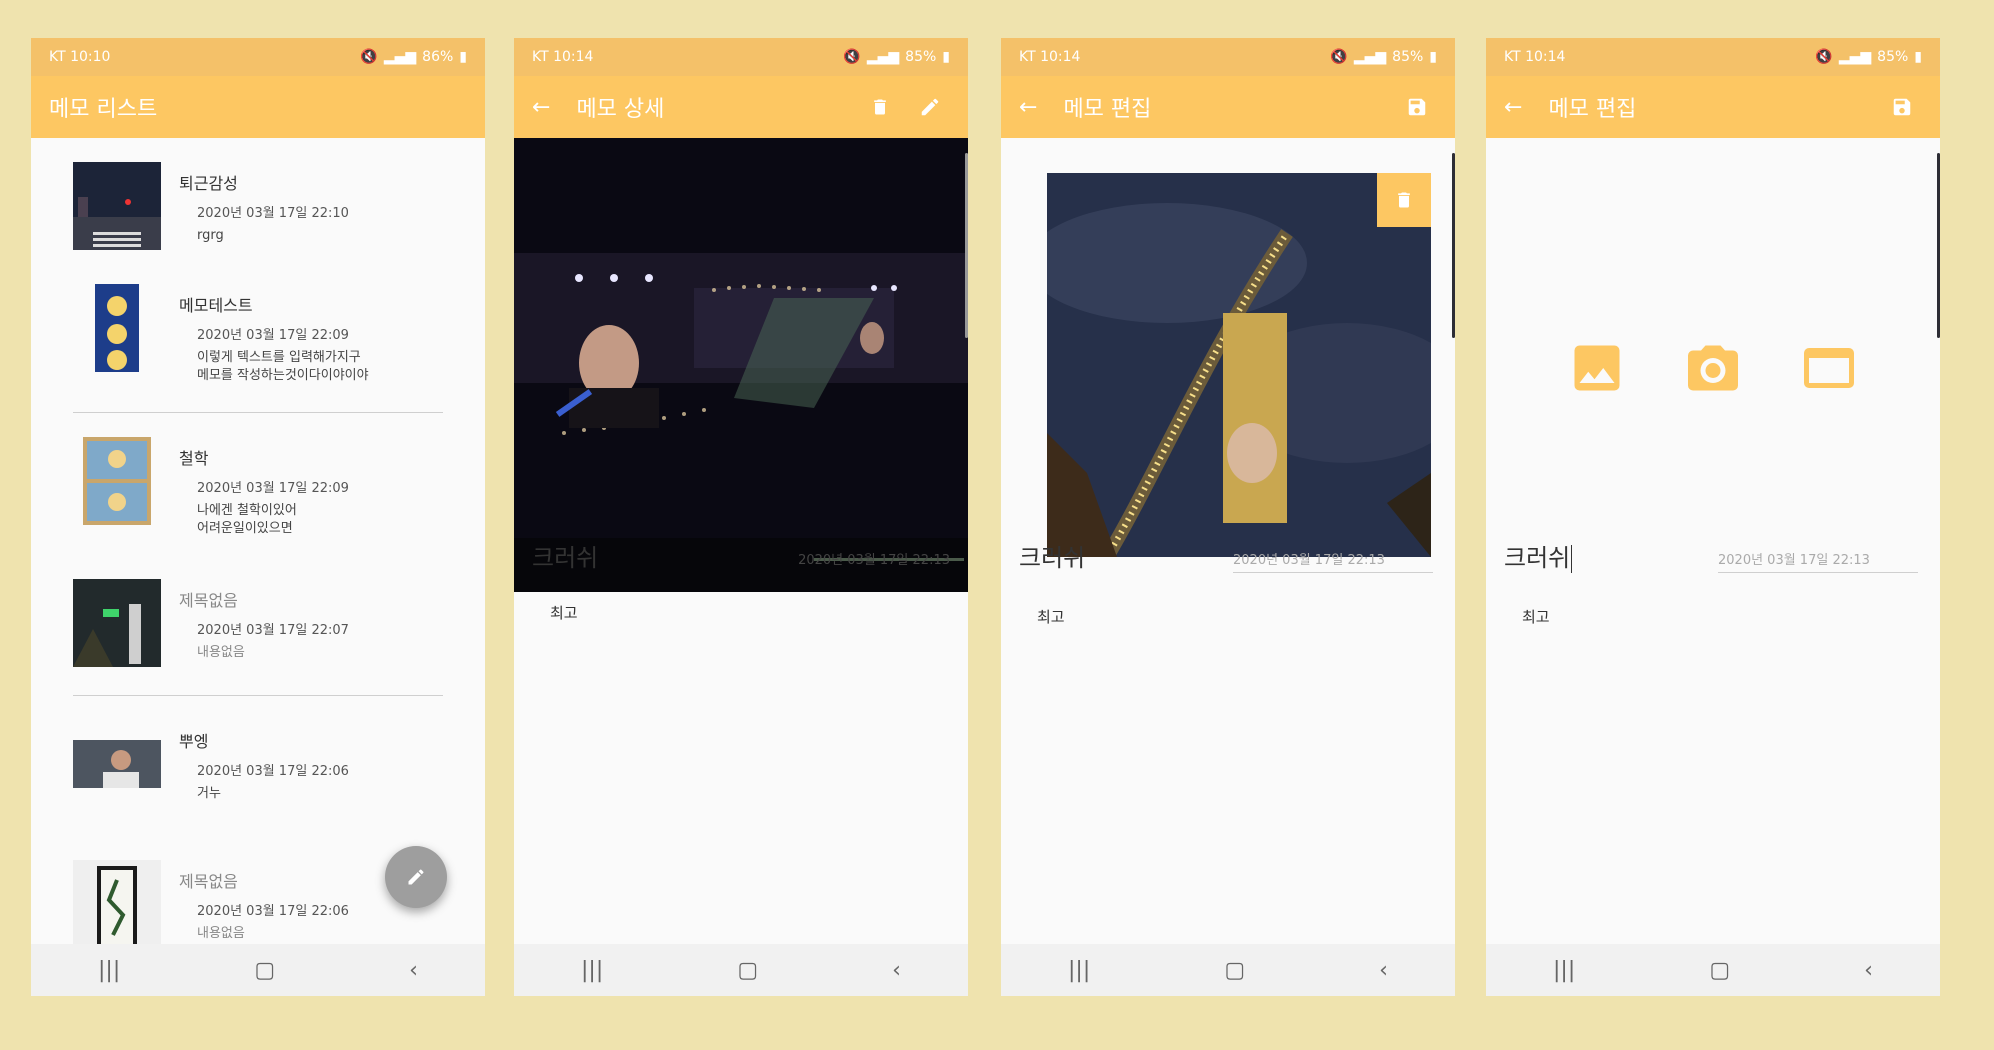 The height and width of the screenshot is (1050, 1994). I want to click on memo-body: 나에겐 철학이있어 어려운일이있으면, so click(247, 519).